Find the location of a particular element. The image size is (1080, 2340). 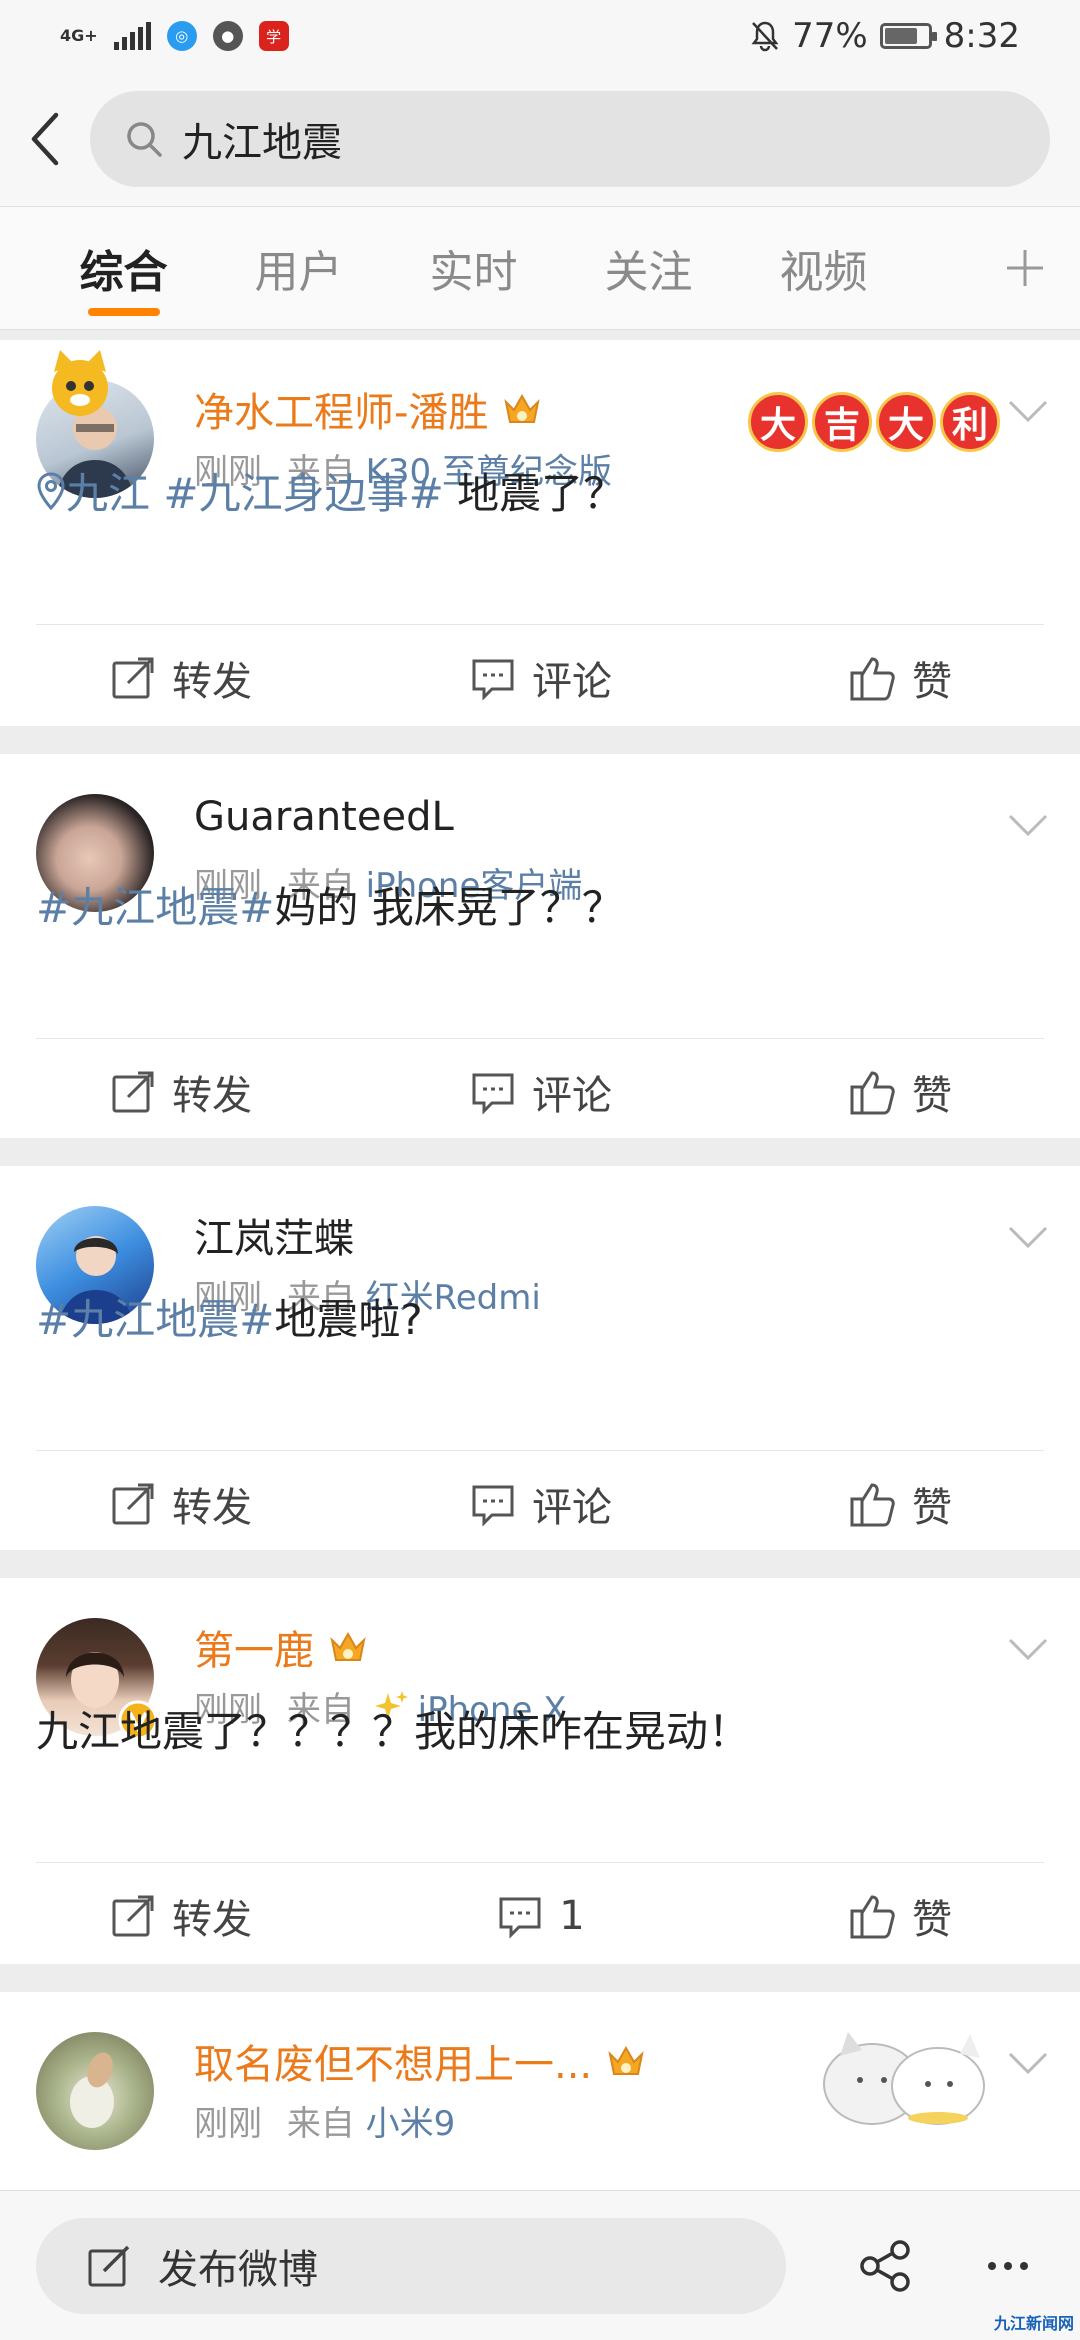

post-card: 取名废但不想用上一... 刚刚 来自 小米9 is located at coordinates (540, 2092).